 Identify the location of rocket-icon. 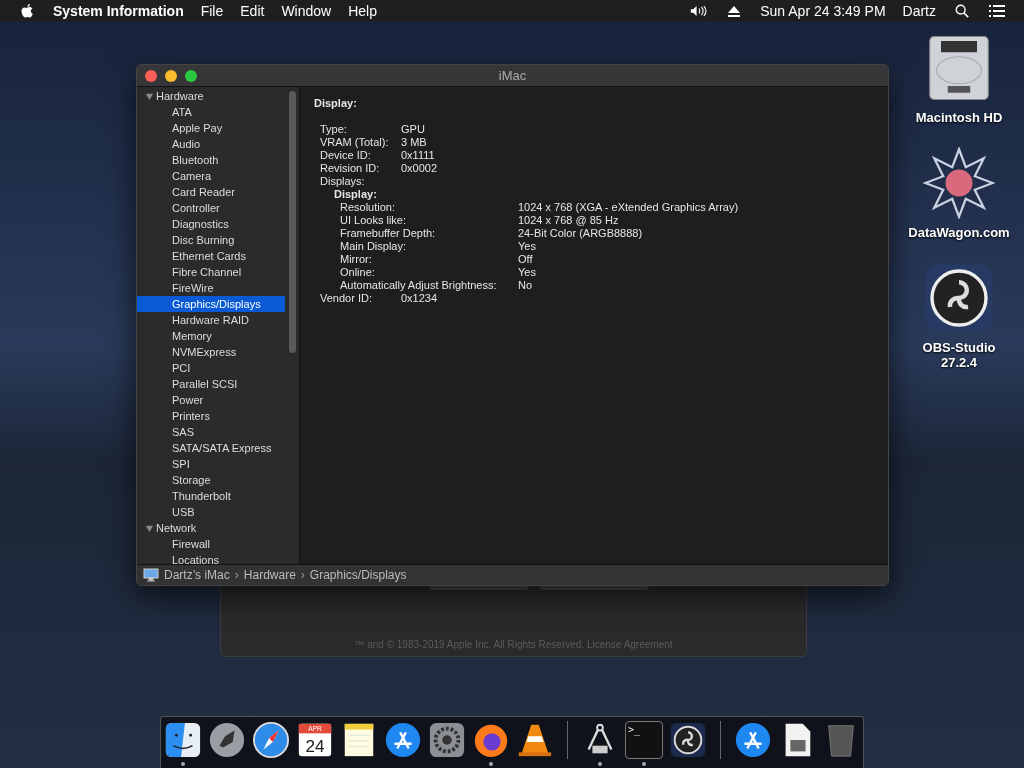
(227, 740).